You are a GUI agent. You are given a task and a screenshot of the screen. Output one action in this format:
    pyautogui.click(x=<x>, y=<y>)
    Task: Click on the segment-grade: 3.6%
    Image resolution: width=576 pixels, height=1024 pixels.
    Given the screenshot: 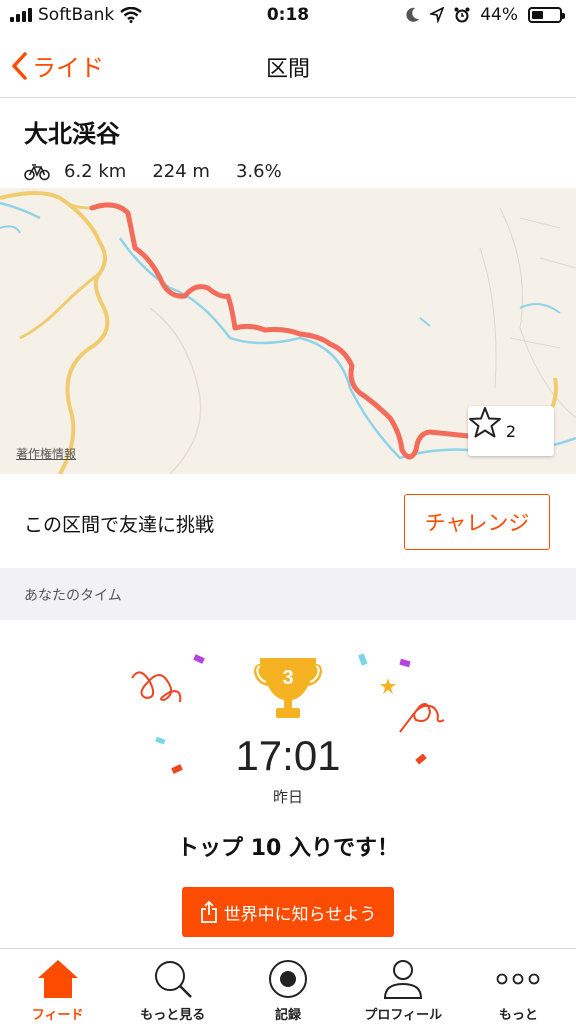 What is the action you would take?
    pyautogui.click(x=258, y=171)
    